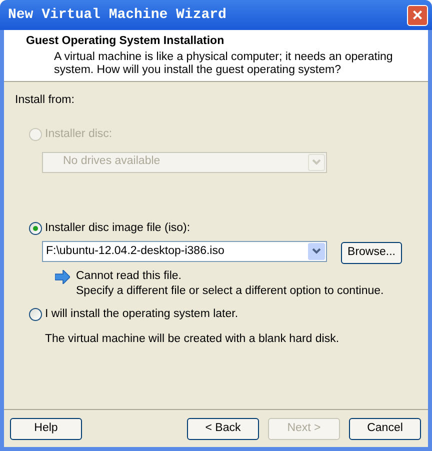 Image resolution: width=432 pixels, height=451 pixels. What do you see at coordinates (46, 429) in the screenshot?
I see `wizard-button: Help` at bounding box center [46, 429].